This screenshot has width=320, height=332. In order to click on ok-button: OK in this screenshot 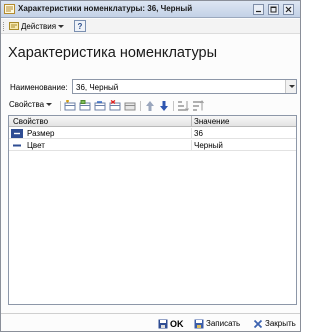, I will do `click(171, 323)`.